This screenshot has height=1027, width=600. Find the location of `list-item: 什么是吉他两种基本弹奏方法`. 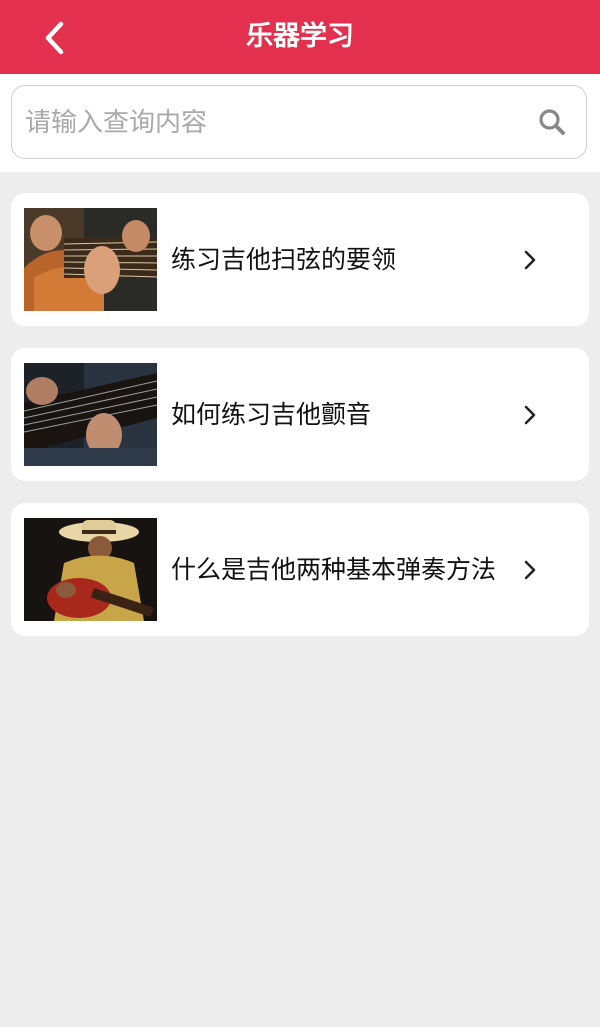

list-item: 什么是吉他两种基本弹奏方法 is located at coordinates (300, 569).